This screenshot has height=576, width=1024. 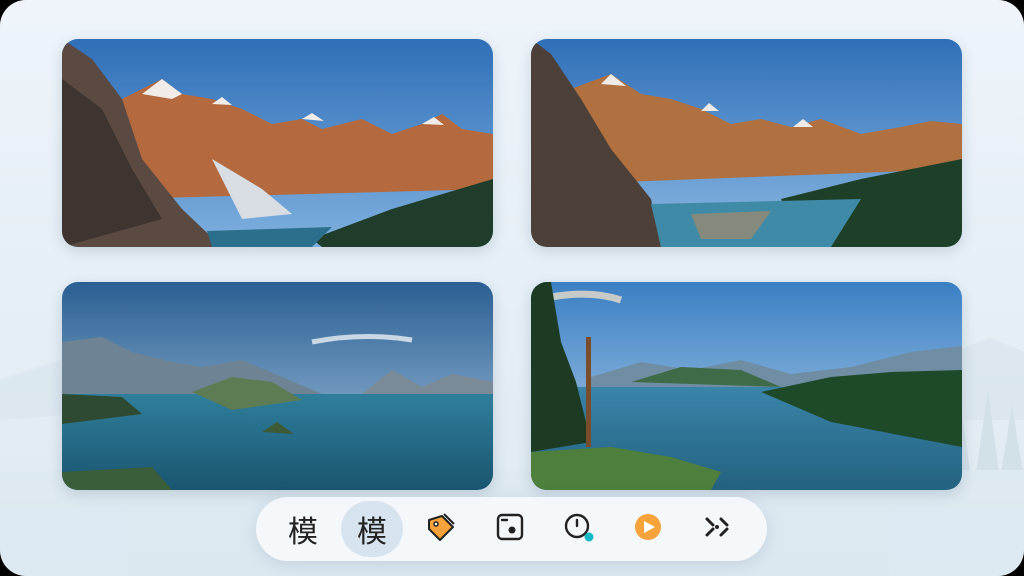 I want to click on magnify-clock-icon, so click(x=579, y=529).